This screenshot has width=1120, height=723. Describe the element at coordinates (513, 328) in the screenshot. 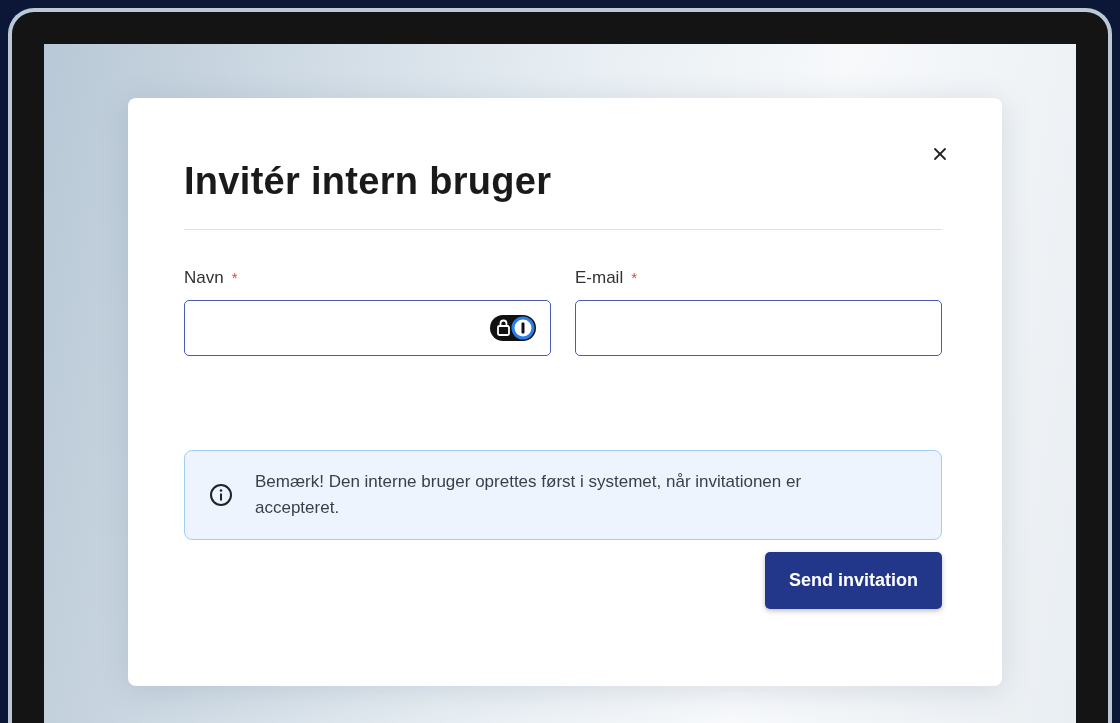

I see `password-manager-icon` at that location.